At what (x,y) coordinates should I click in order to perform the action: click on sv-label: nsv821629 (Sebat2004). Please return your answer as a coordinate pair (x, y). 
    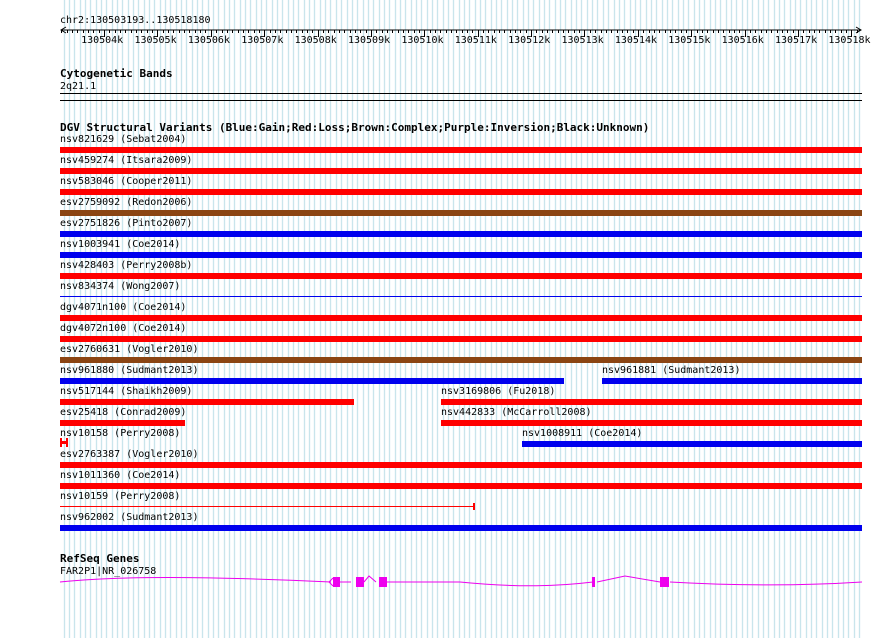
    Looking at the image, I should click on (123, 139).